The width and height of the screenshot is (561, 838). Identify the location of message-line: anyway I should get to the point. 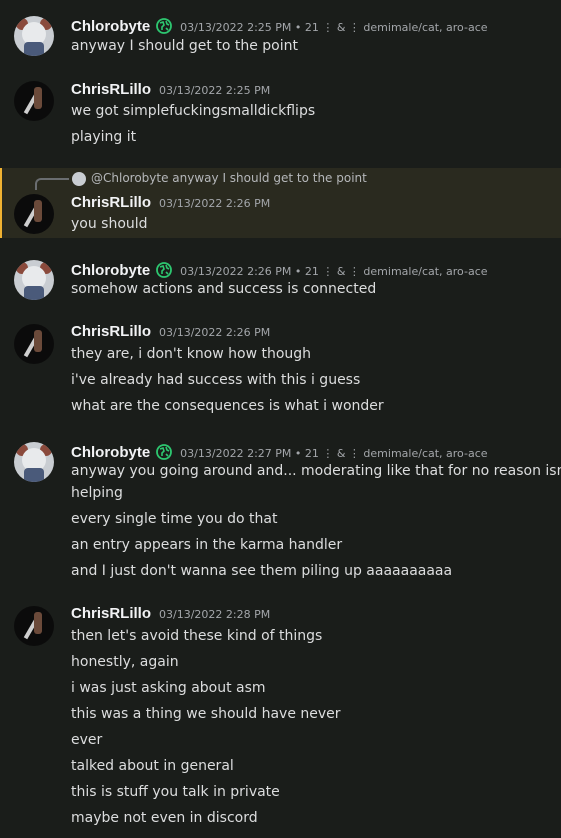
(184, 46).